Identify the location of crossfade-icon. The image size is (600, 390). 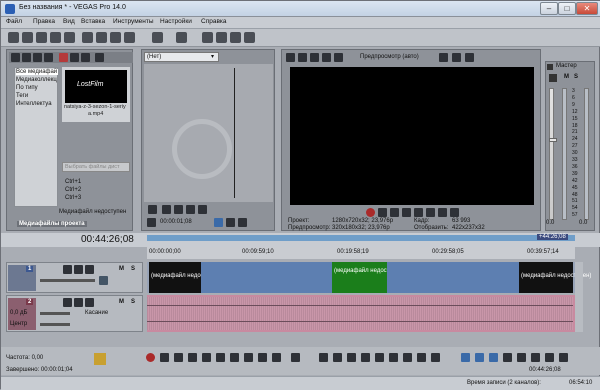
(493, 357).